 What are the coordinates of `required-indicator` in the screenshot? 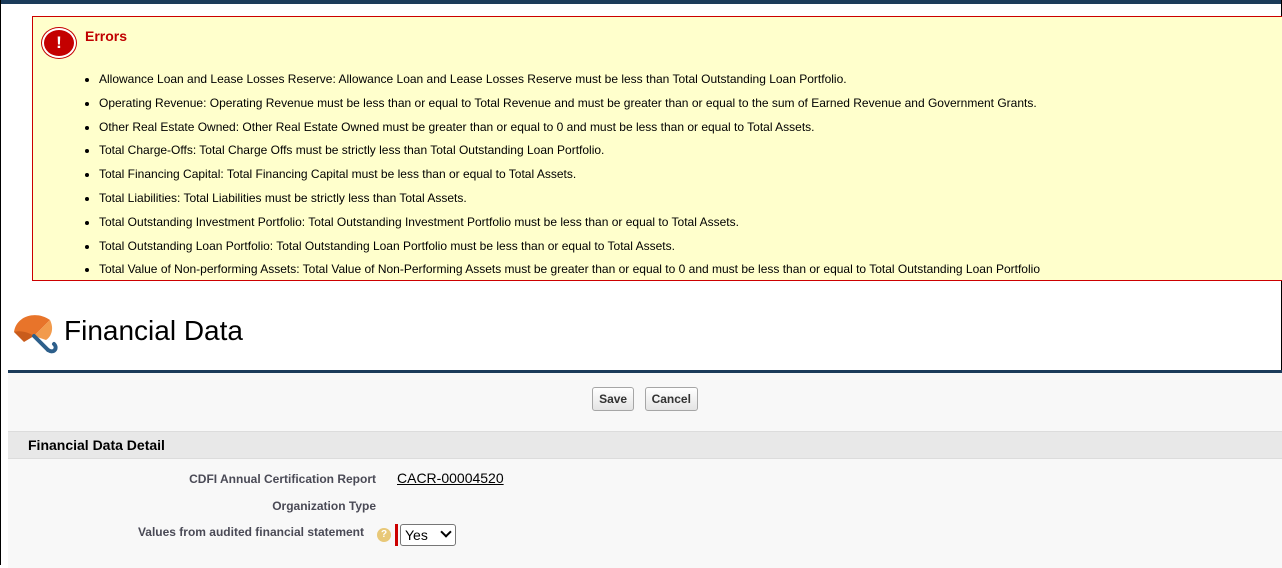 It's located at (396, 535).